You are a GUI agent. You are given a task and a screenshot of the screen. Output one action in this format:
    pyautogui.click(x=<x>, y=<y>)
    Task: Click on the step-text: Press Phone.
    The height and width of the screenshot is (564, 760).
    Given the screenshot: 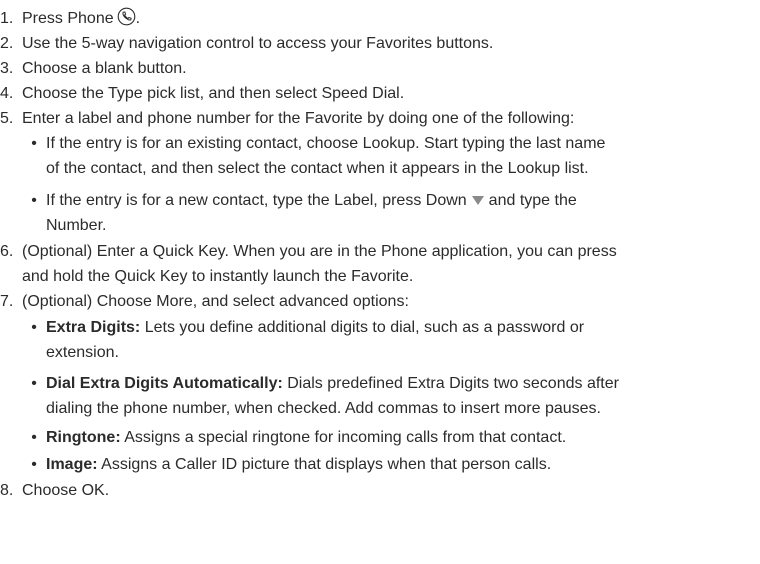 What is the action you would take?
    pyautogui.click(x=81, y=20)
    